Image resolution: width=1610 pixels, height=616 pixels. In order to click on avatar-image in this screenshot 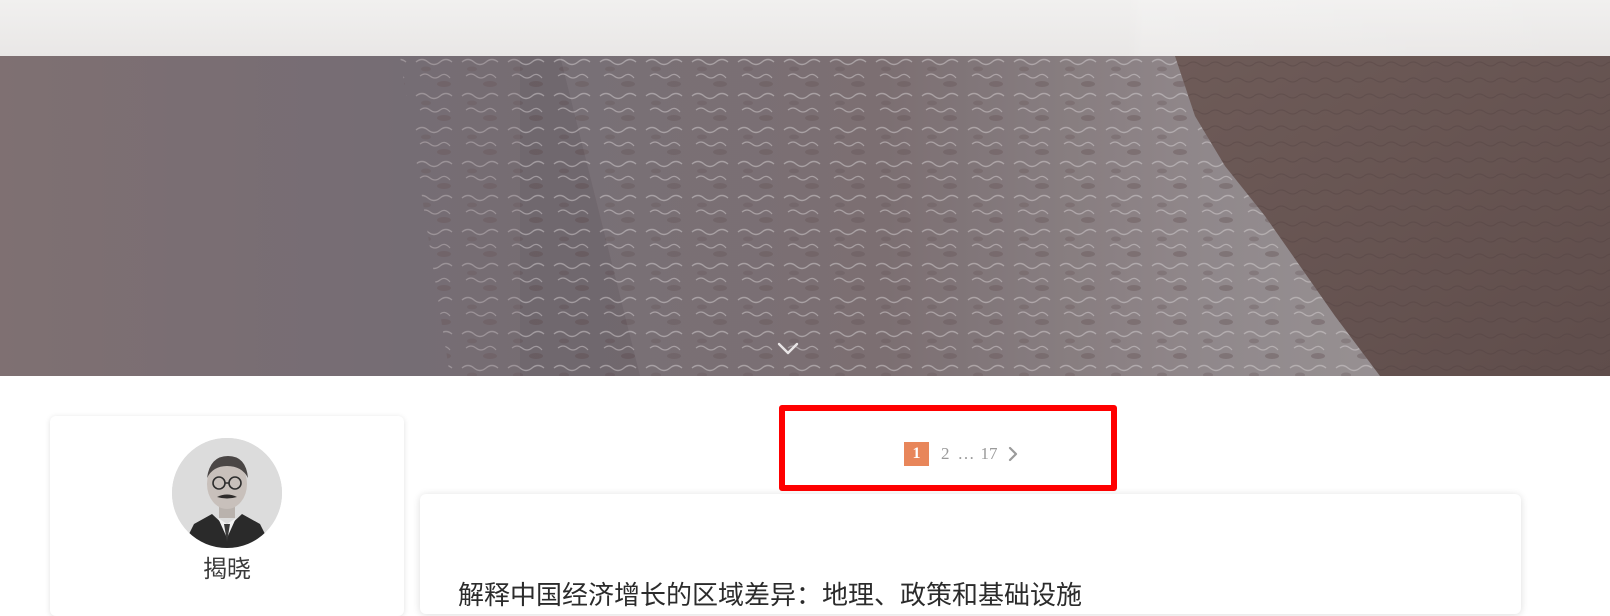, I will do `click(227, 493)`.